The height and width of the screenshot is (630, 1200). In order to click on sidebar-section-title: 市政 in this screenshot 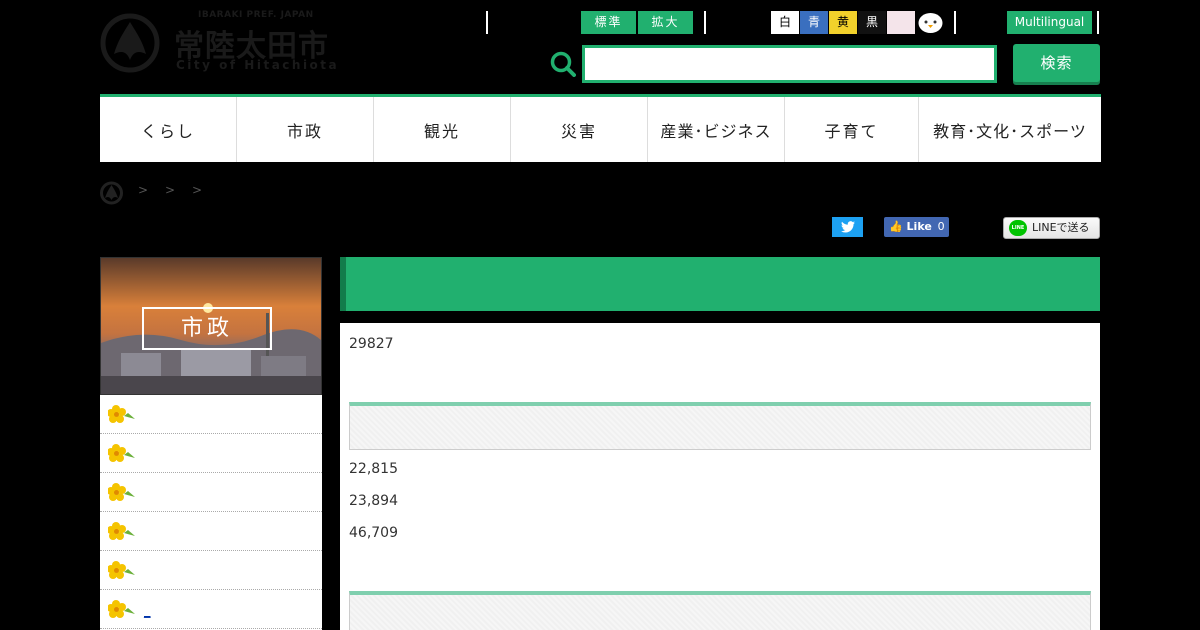, I will do `click(207, 328)`.